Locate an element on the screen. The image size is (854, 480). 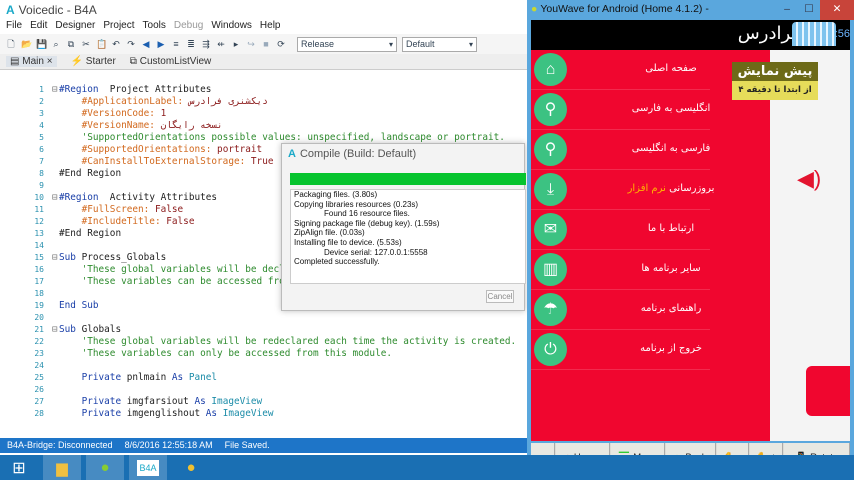
code-text: #End Region is located at coordinates (90, 234).